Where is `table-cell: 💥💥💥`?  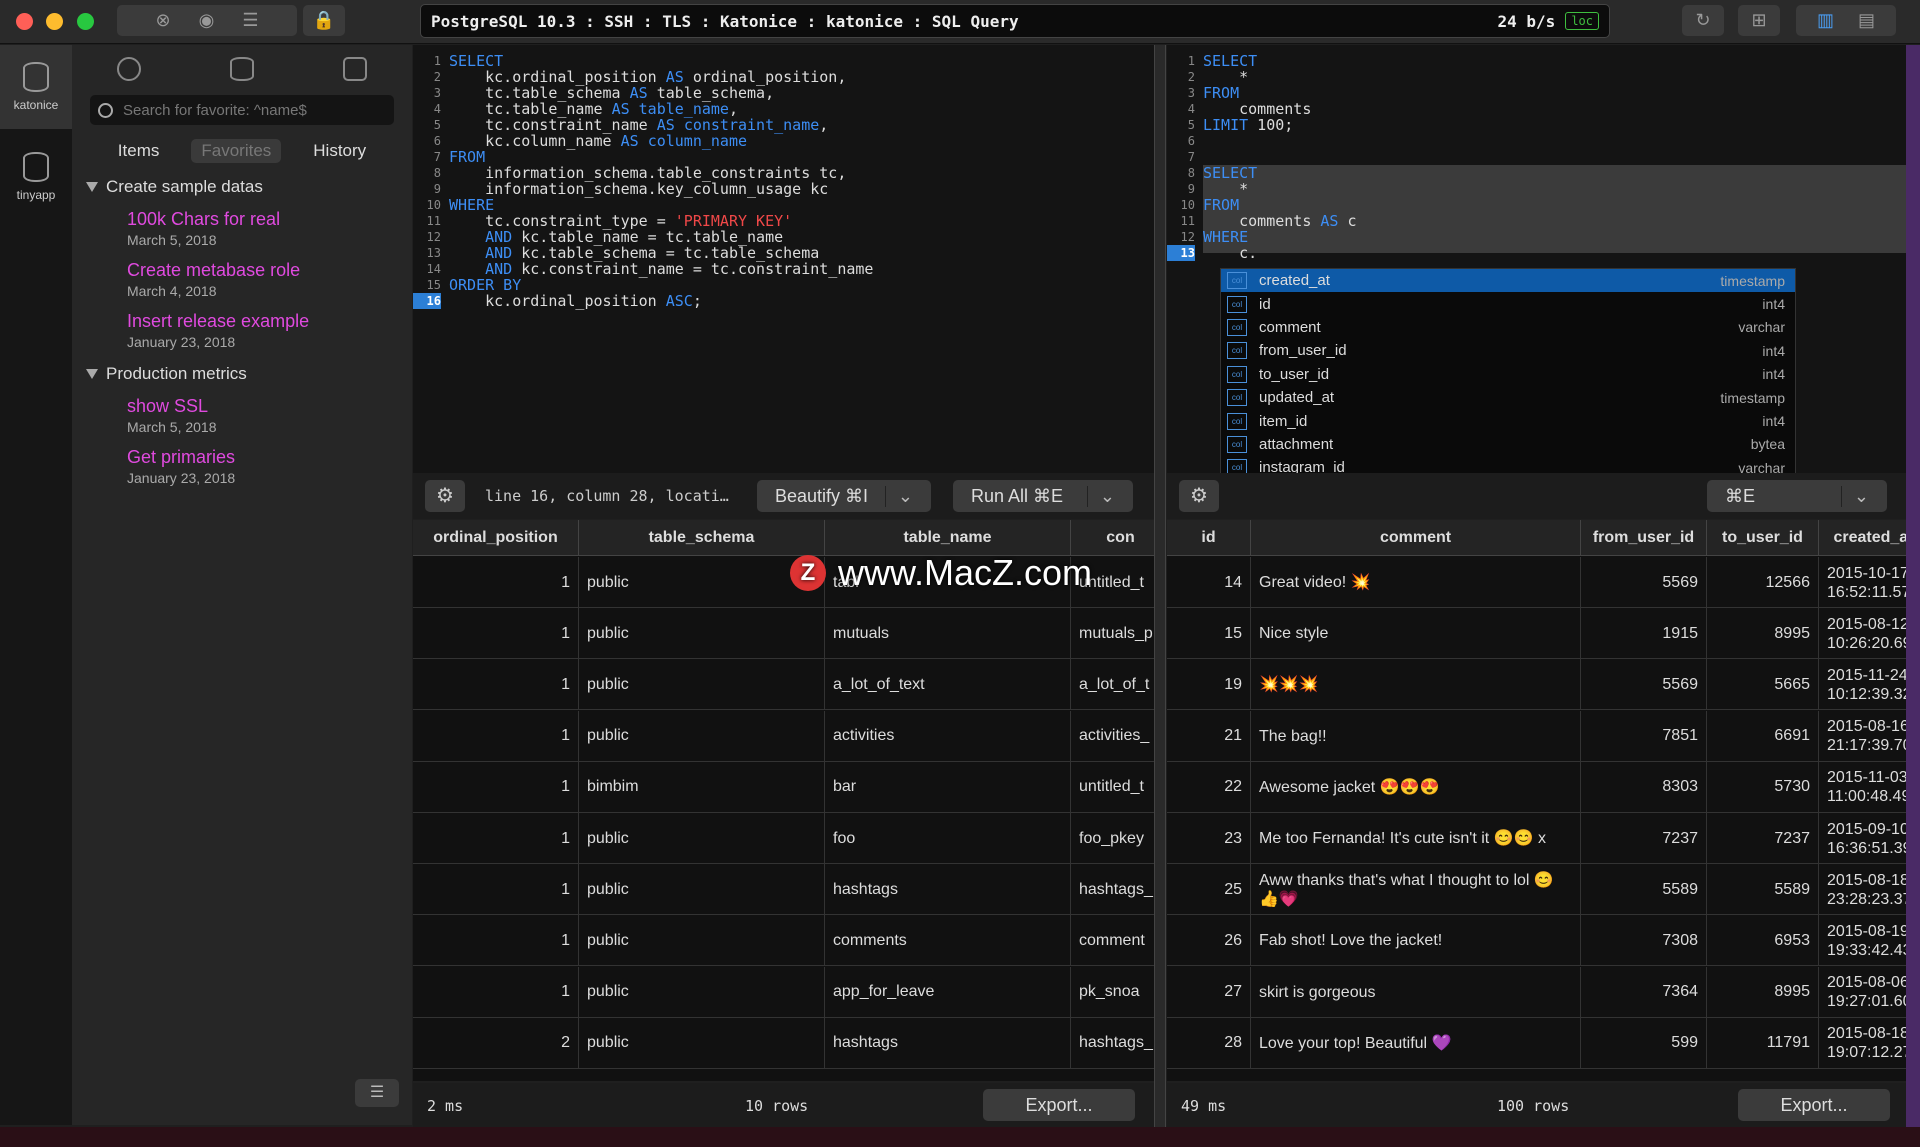
table-cell: 💥💥💥 is located at coordinates (1416, 685).